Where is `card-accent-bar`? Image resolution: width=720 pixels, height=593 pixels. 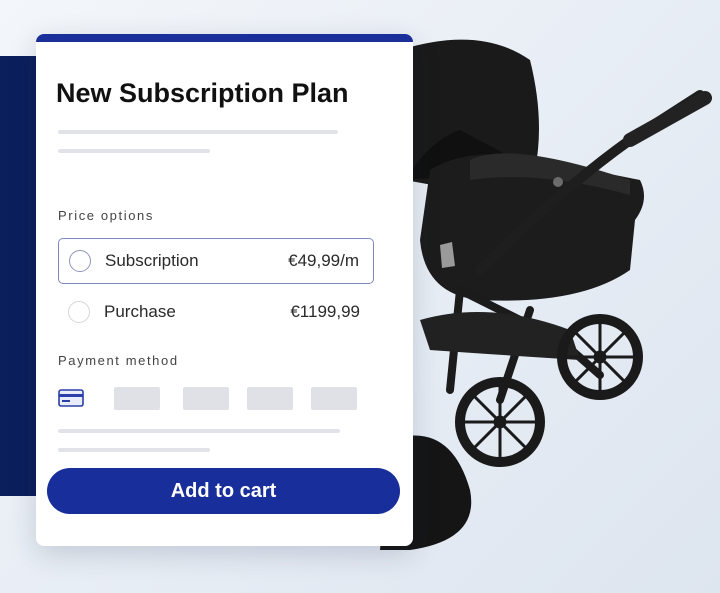
card-accent-bar is located at coordinates (224, 38).